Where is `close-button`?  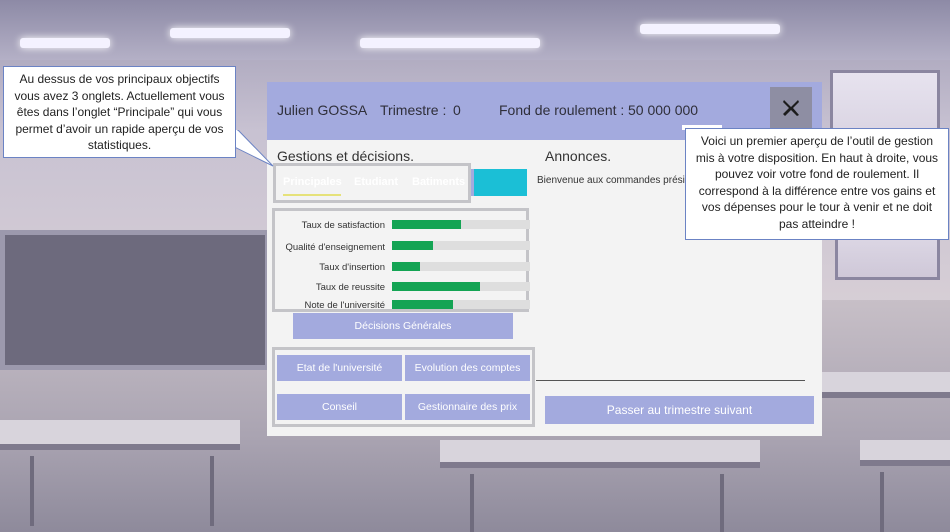 close-button is located at coordinates (791, 108).